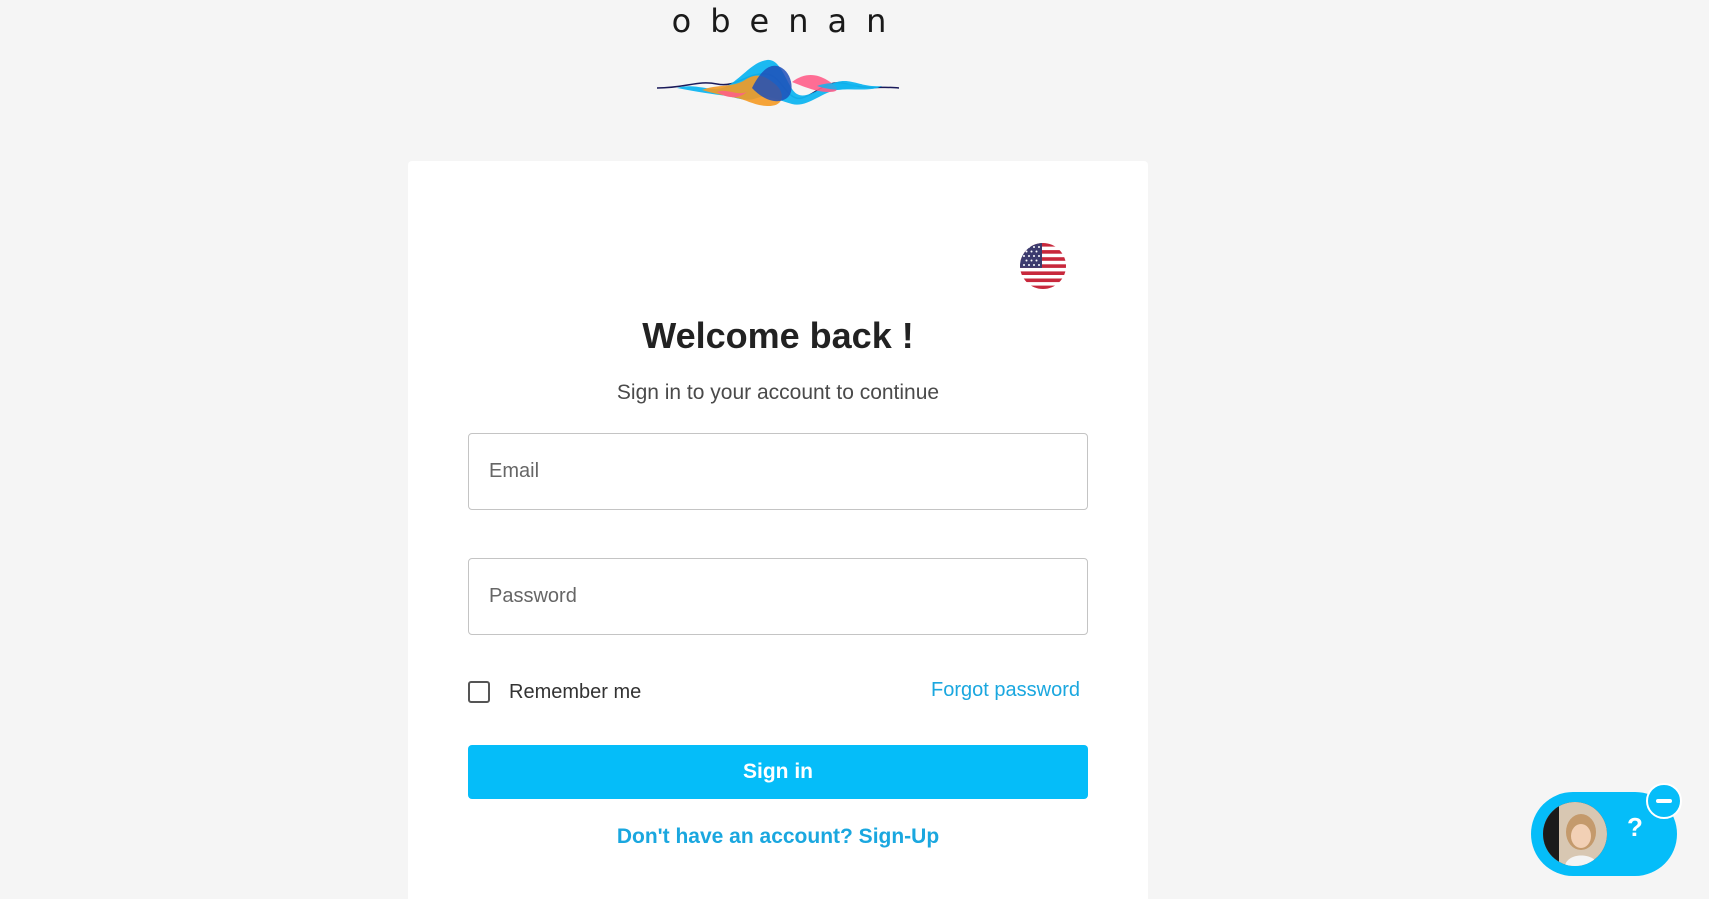 This screenshot has width=1709, height=899. I want to click on sign-in-button: Sign in, so click(778, 772).